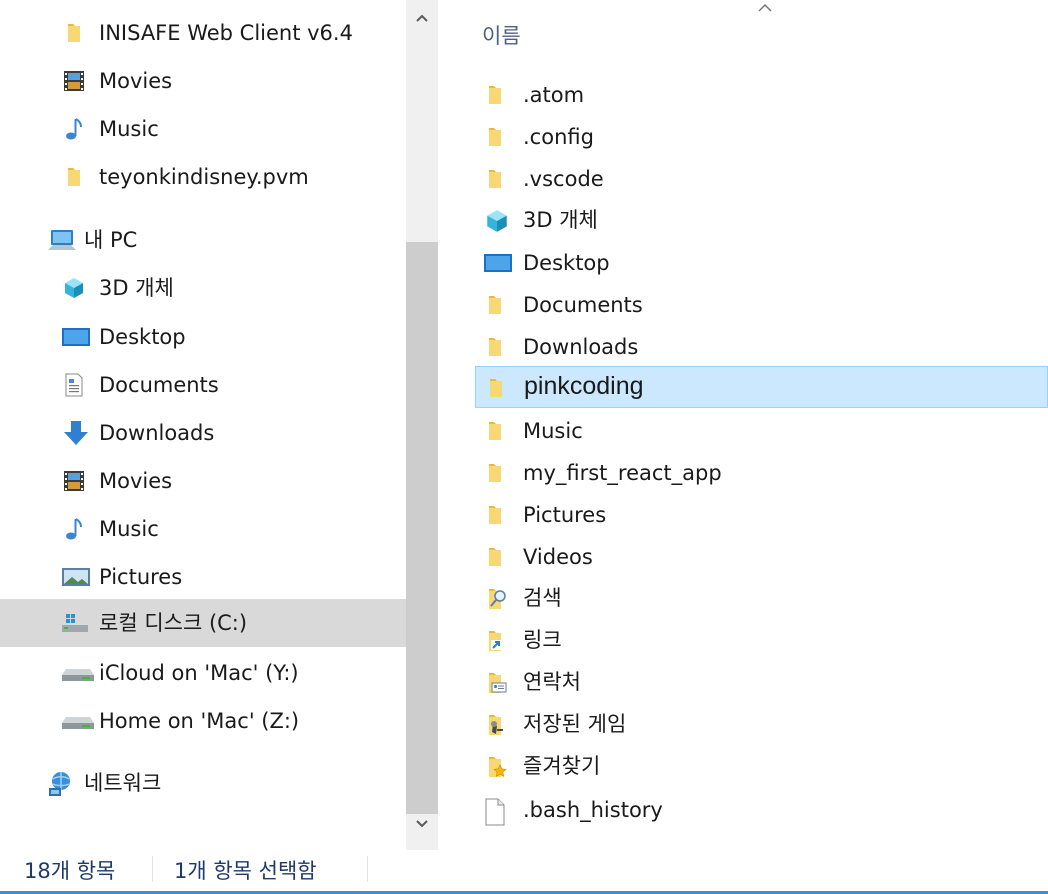 The height and width of the screenshot is (894, 1048). I want to click on nav-item-inisafe: INISAFE Web Client v6.4, so click(203, 33).